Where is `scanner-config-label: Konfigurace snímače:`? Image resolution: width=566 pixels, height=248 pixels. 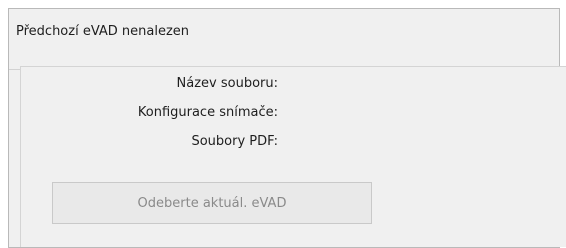 scanner-config-label: Konfigurace snímače: is located at coordinates (207, 112).